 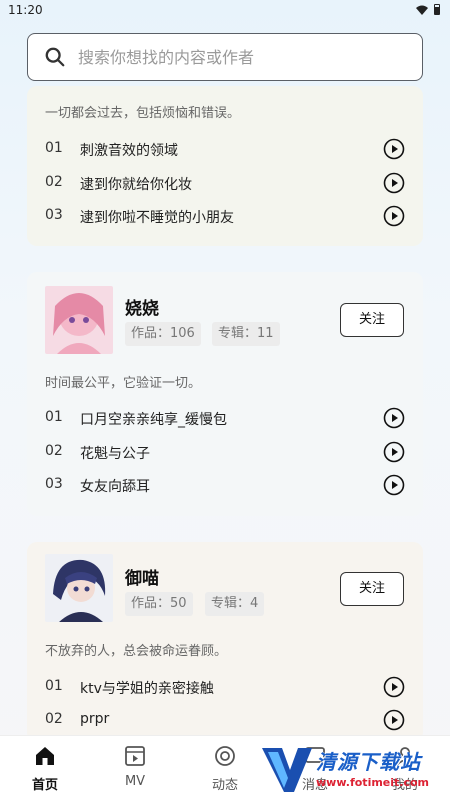 I want to click on battery-icon, so click(x=437, y=9).